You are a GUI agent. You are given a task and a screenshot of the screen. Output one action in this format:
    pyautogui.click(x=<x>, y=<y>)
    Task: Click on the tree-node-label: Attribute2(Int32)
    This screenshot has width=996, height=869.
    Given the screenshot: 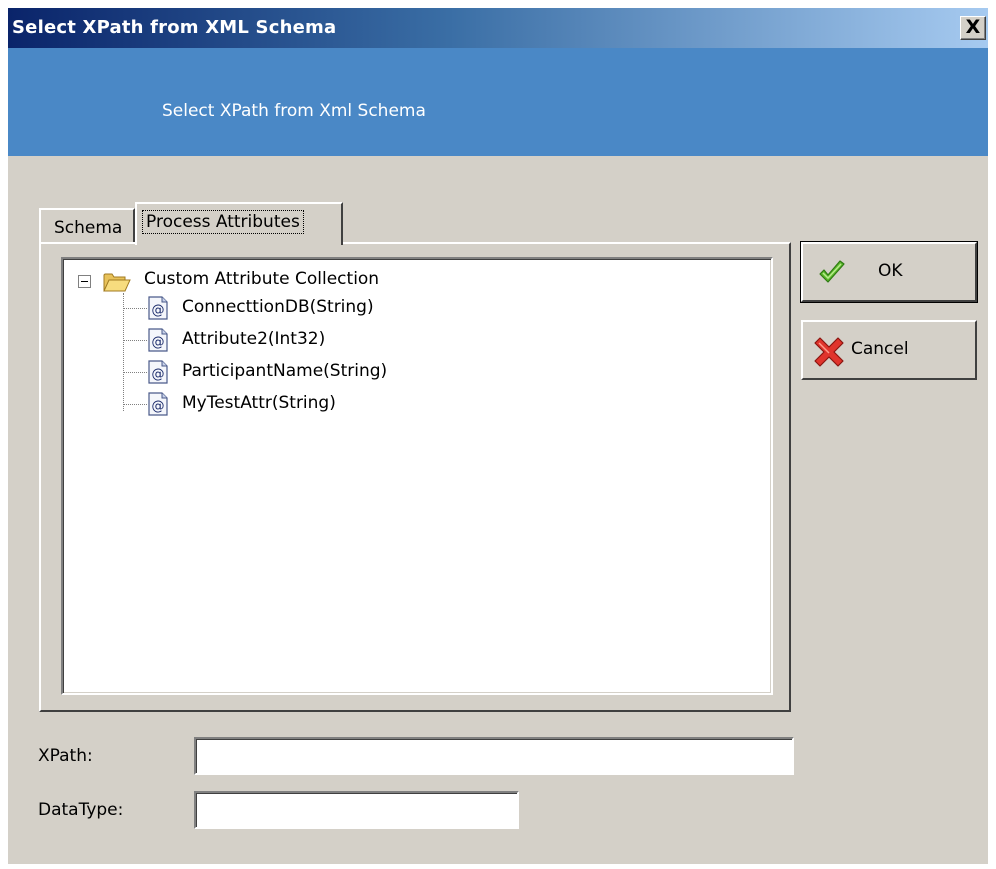 What is the action you would take?
    pyautogui.click(x=254, y=339)
    